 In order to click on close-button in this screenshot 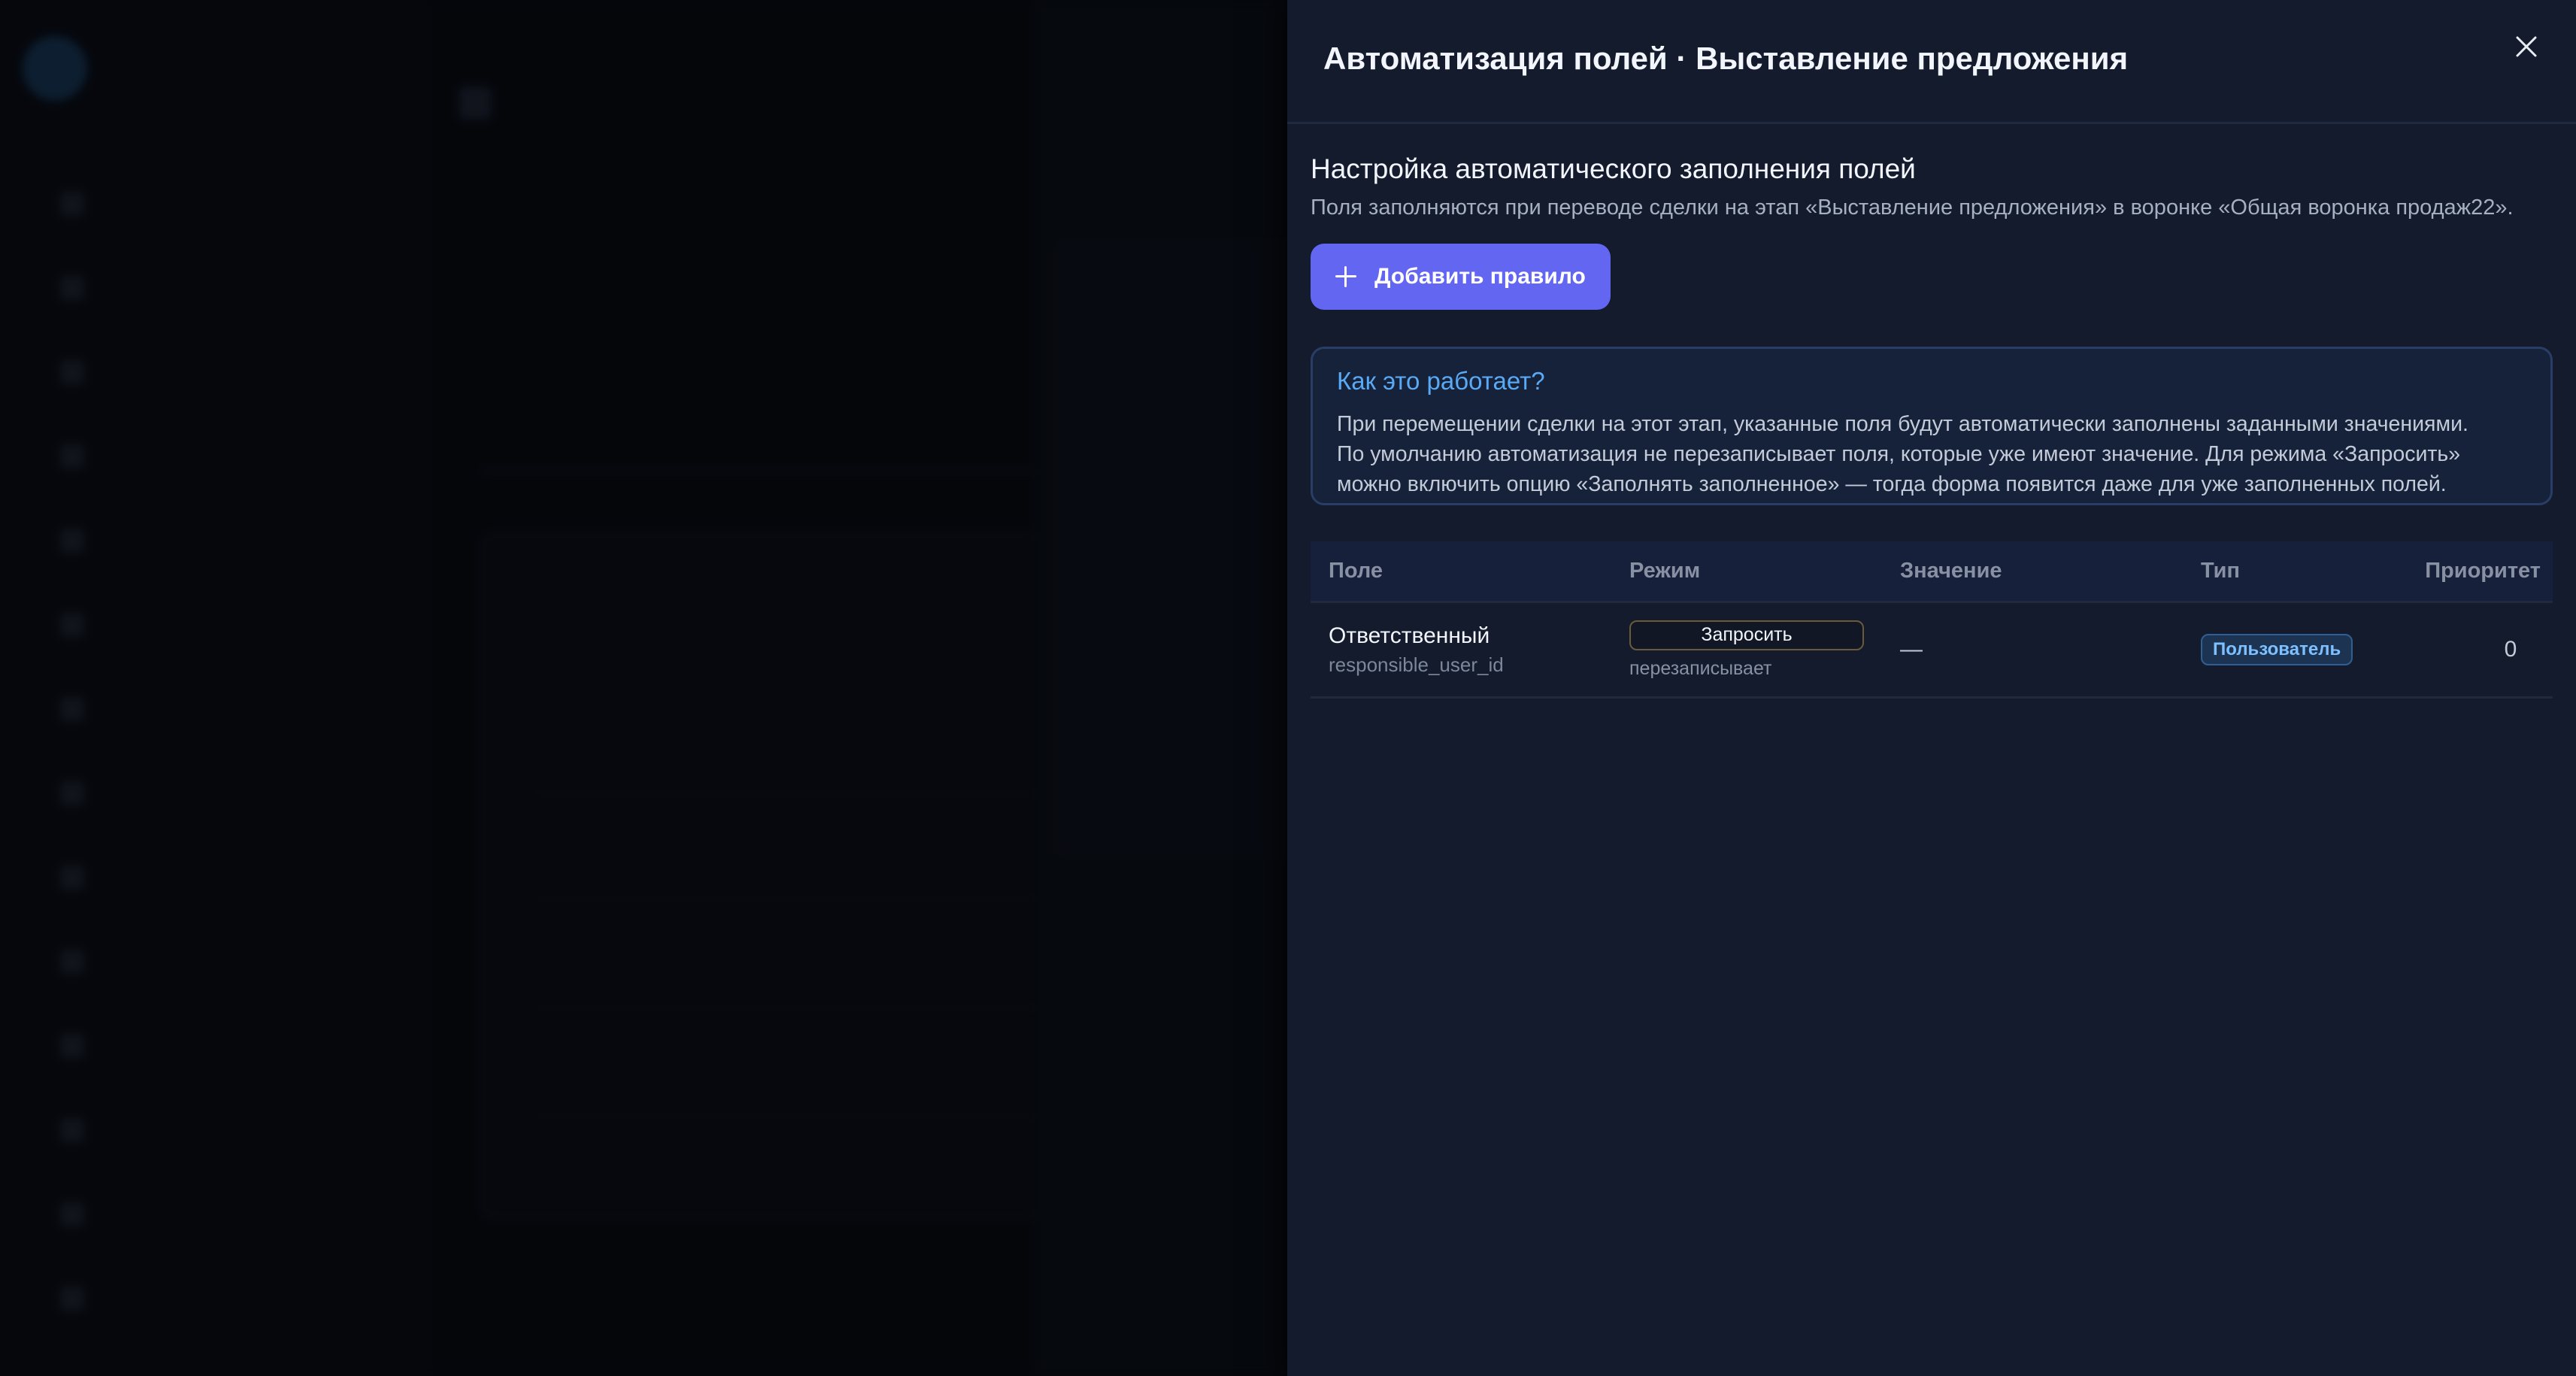, I will do `click(2526, 47)`.